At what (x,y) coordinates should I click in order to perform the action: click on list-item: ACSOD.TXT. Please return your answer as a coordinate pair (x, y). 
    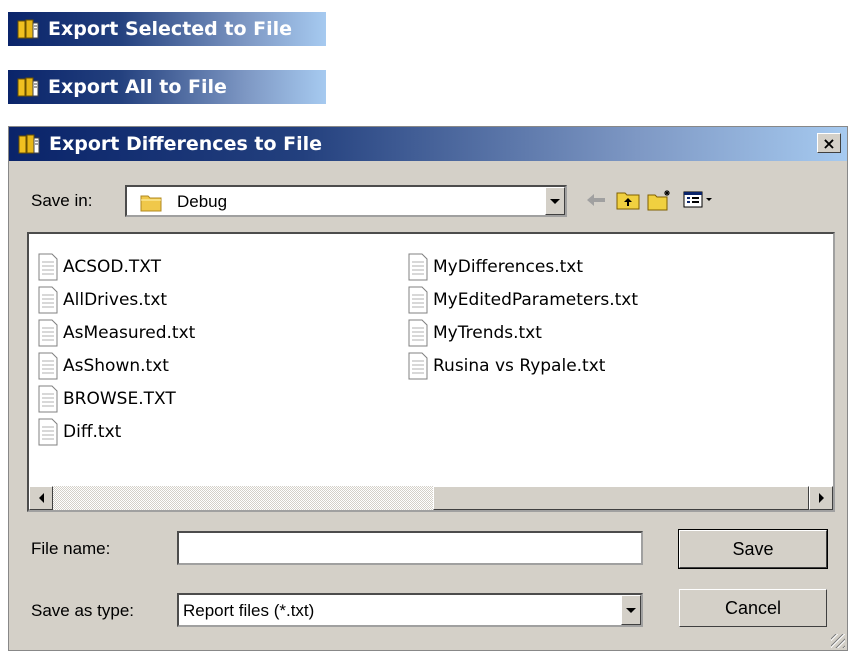
    Looking at the image, I should click on (99, 267).